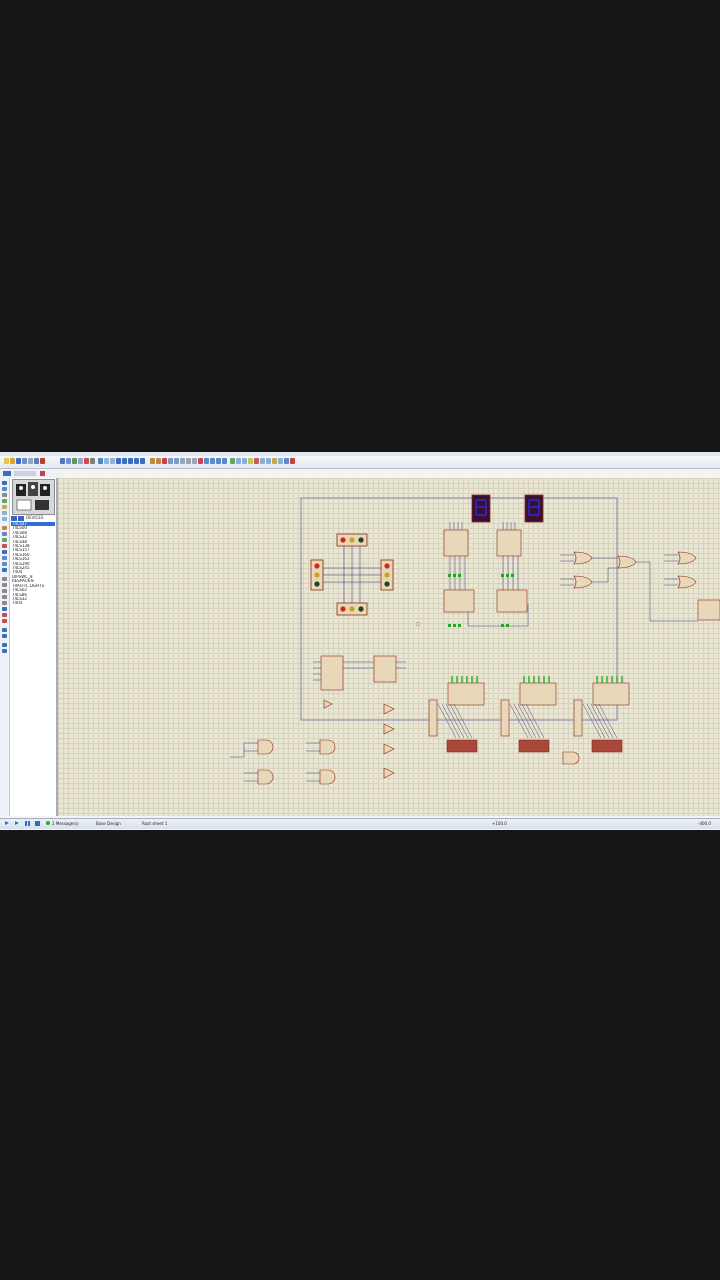  What do you see at coordinates (4, 621) in the screenshot?
I see `marker-icon` at bounding box center [4, 621].